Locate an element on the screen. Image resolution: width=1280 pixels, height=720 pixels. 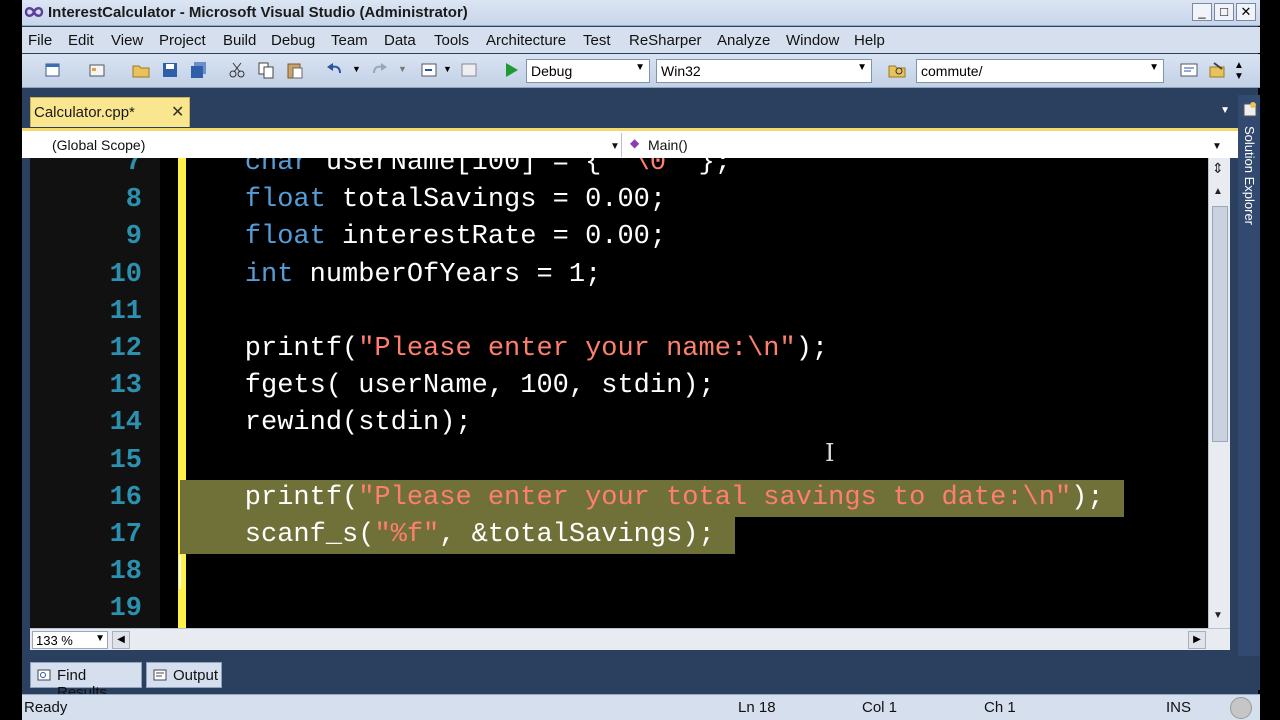
code-line: 15 is located at coordinates (619, 461).